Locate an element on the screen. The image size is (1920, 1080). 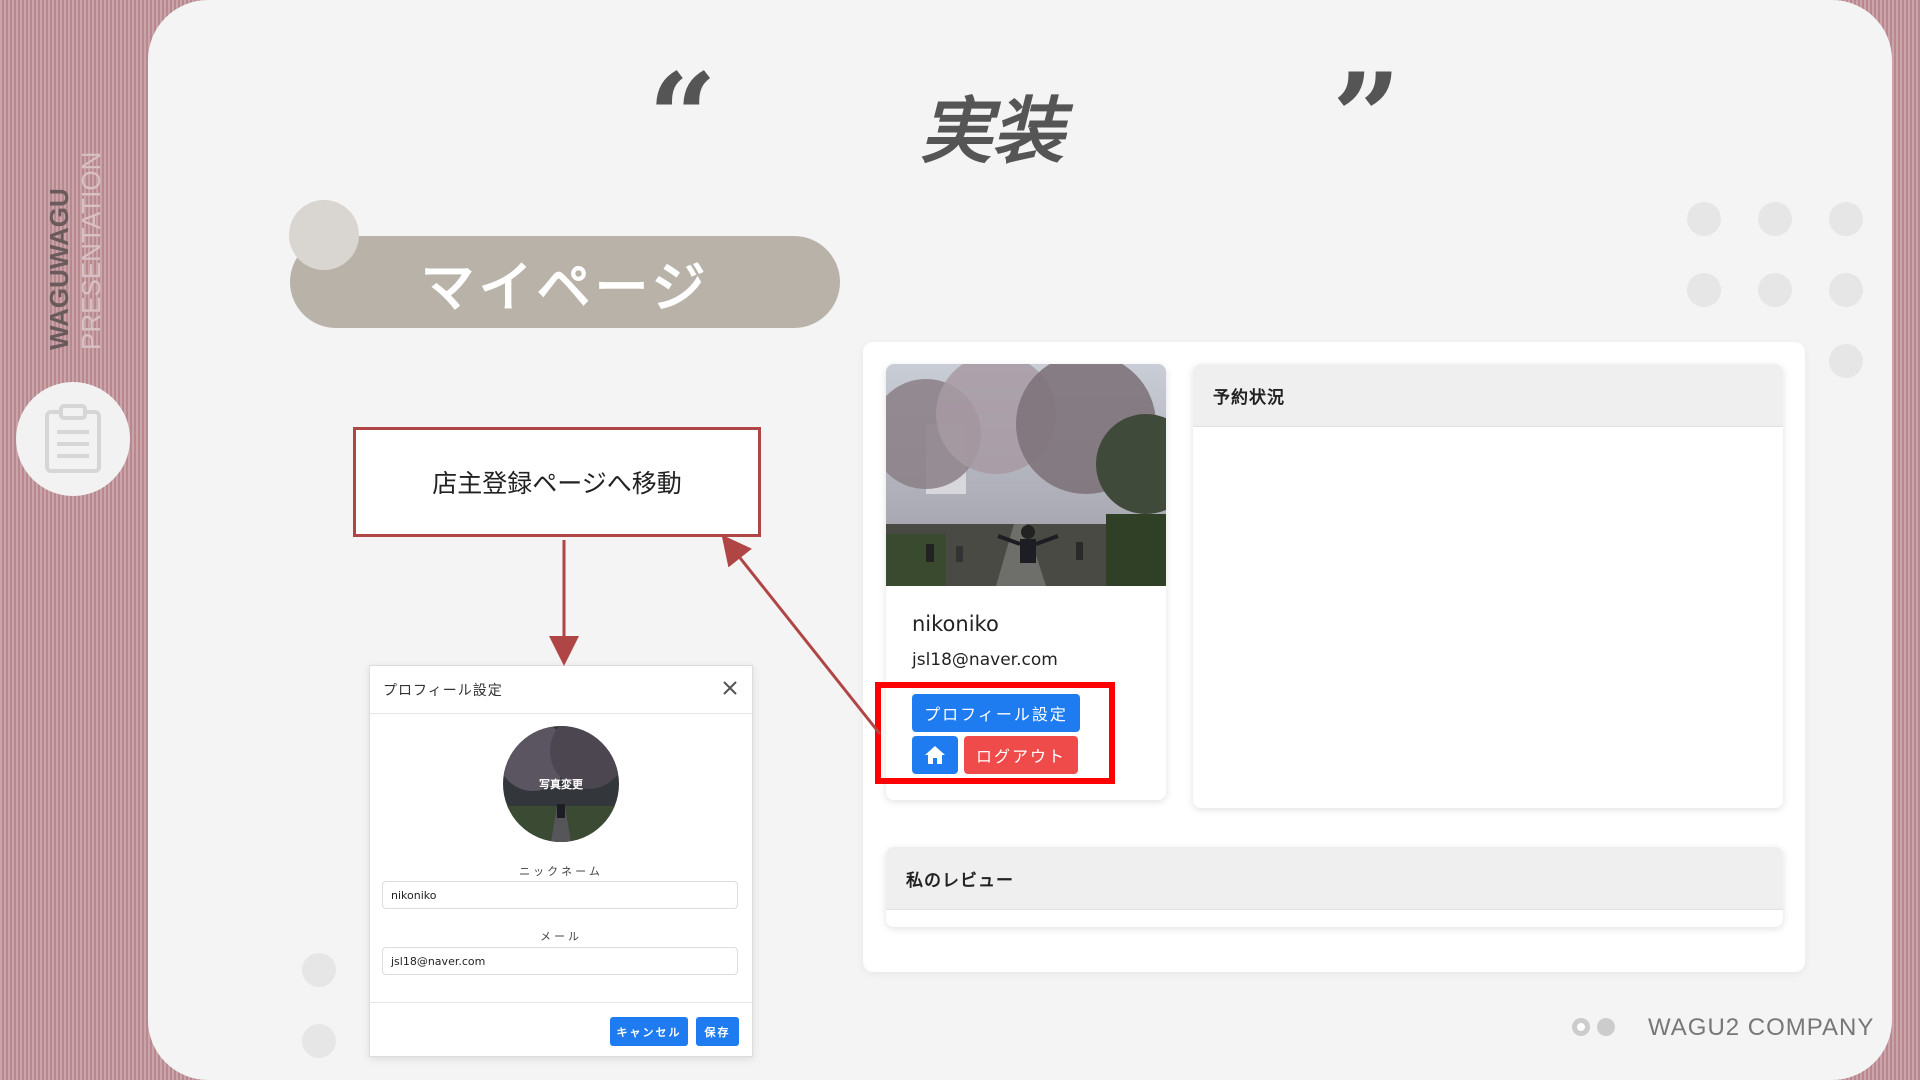
arrow-to-callout is located at coordinates (801, 634).